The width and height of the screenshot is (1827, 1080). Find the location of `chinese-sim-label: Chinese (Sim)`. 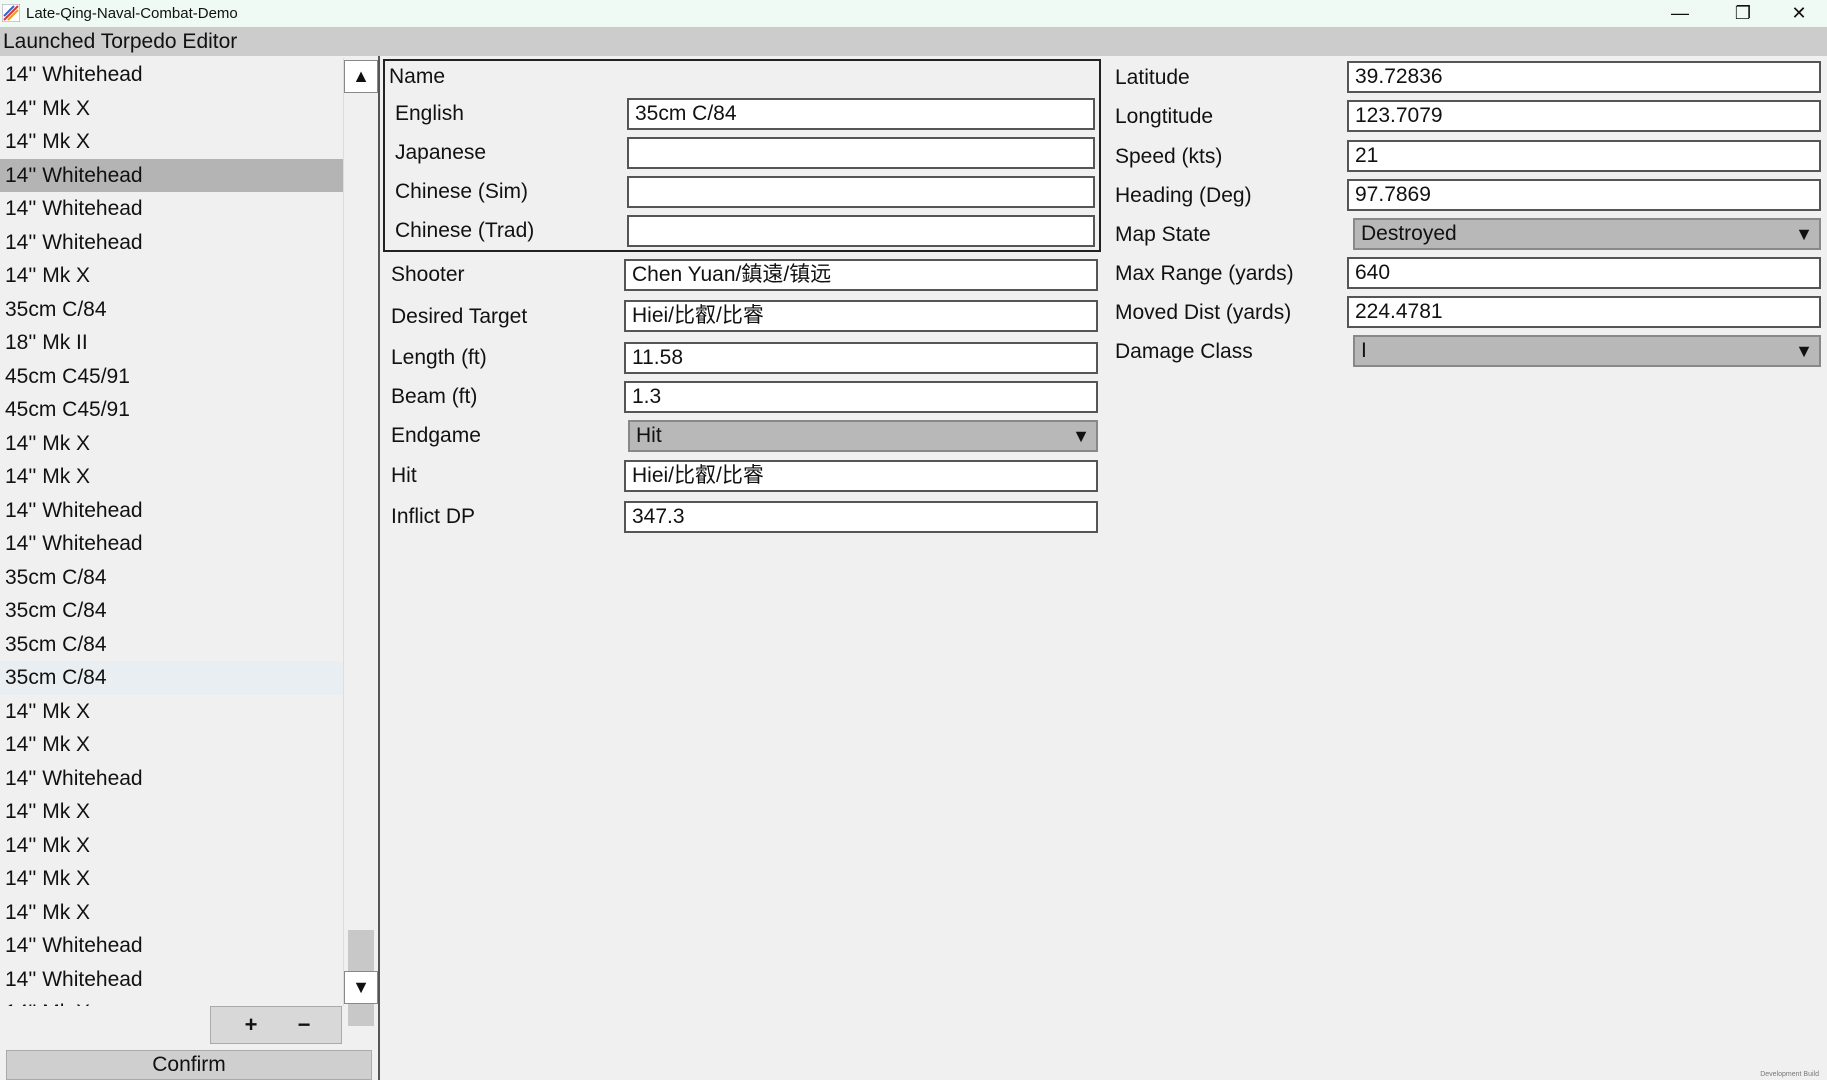

chinese-sim-label: Chinese (Sim) is located at coordinates (462, 191).